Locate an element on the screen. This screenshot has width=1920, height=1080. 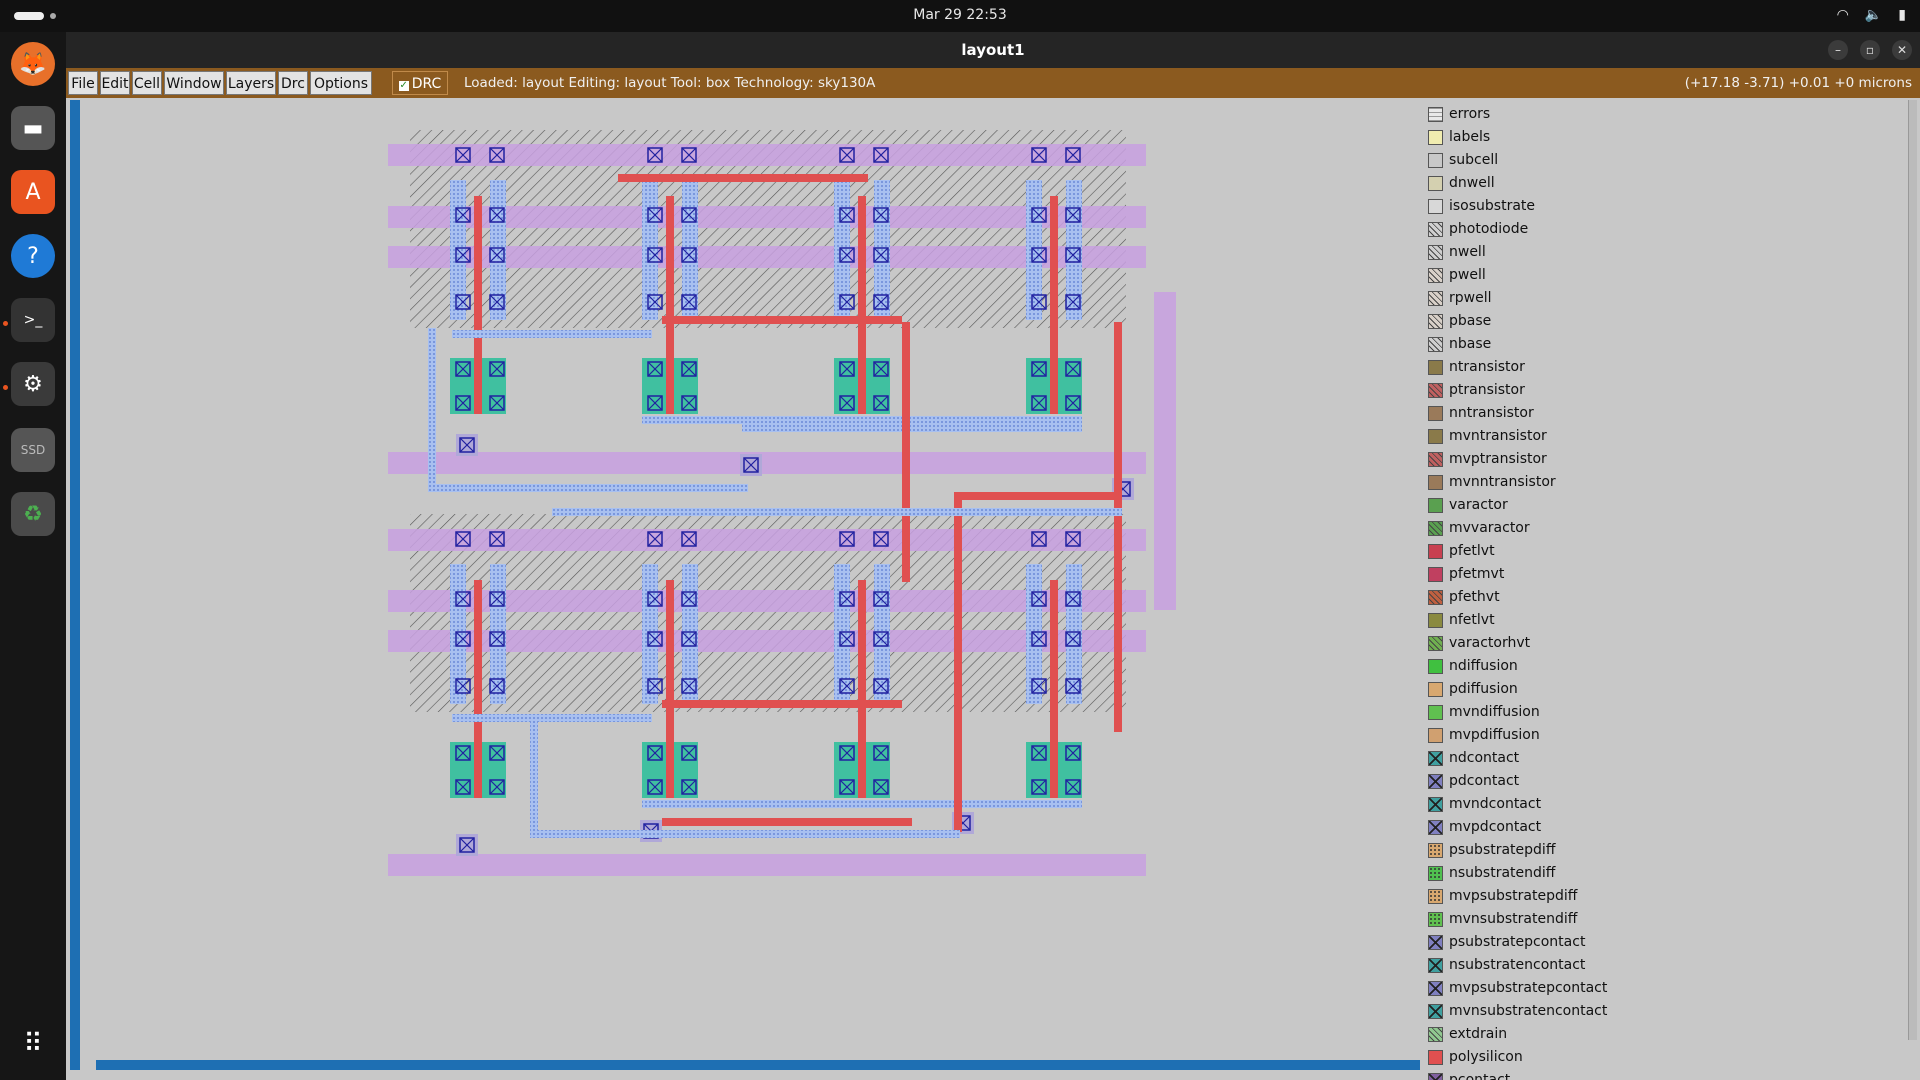
legend-item-nfetlvt: nfetlvt is located at coordinates (1461, 620).